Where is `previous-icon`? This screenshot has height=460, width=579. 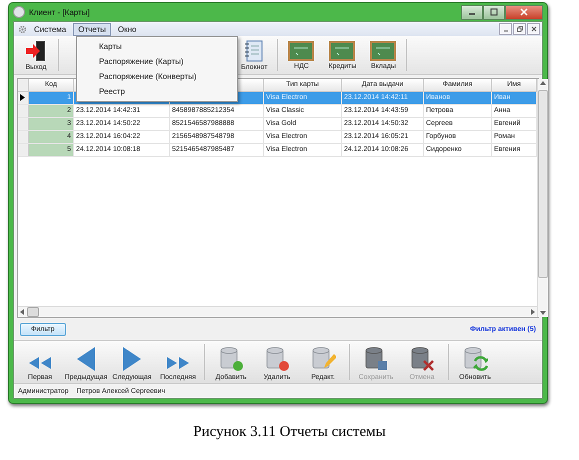 previous-icon is located at coordinates (86, 359).